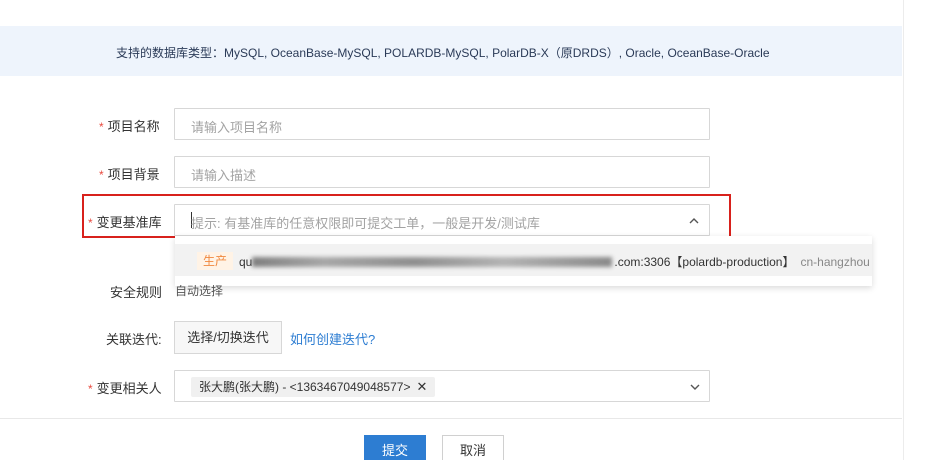 The image size is (943, 460). I want to click on related-people-label: * 变更相关人, so click(125, 388).